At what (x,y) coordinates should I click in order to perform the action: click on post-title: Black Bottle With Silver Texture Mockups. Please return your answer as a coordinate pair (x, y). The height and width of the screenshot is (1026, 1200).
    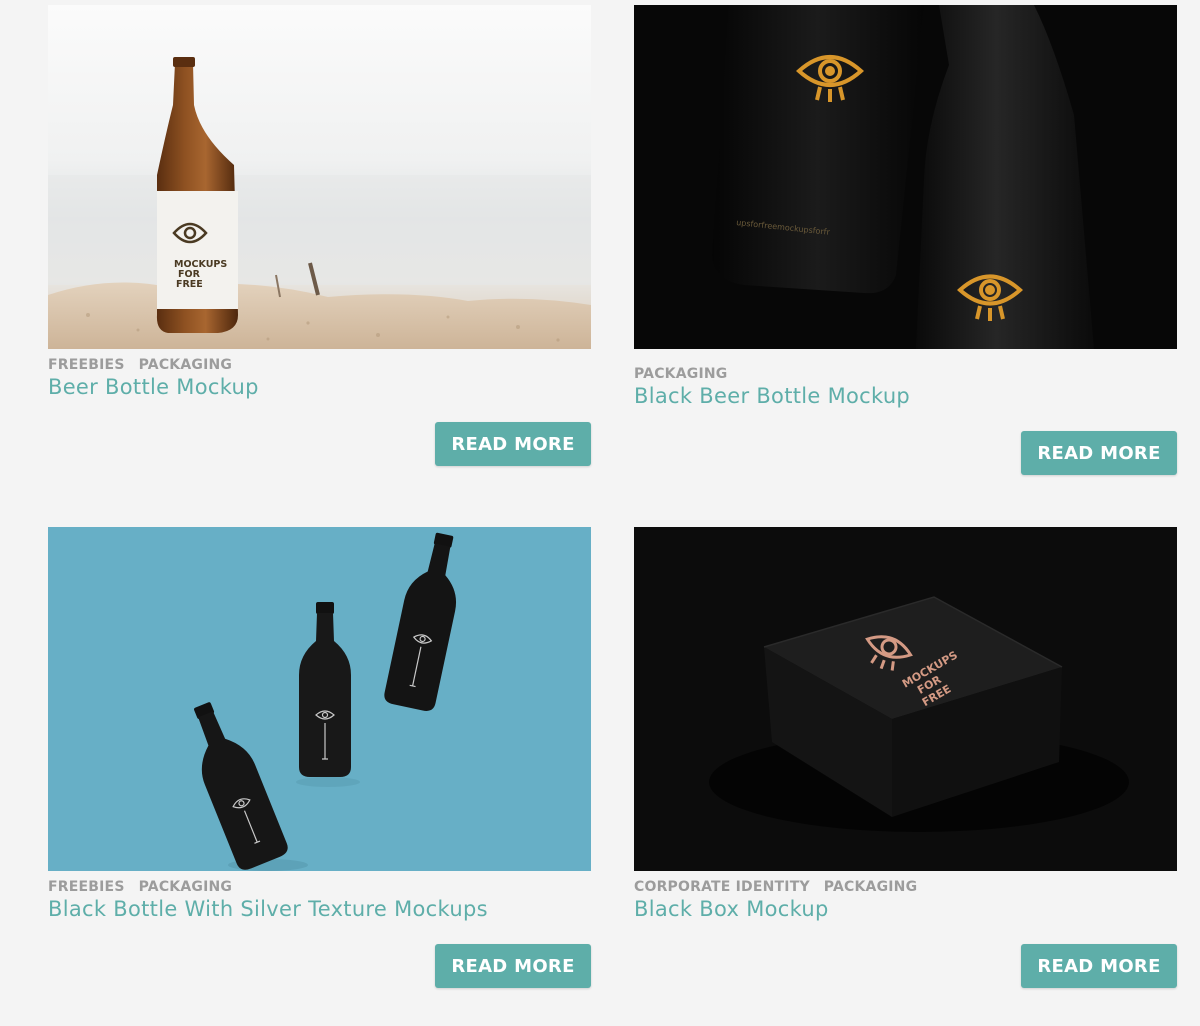
    Looking at the image, I should click on (268, 909).